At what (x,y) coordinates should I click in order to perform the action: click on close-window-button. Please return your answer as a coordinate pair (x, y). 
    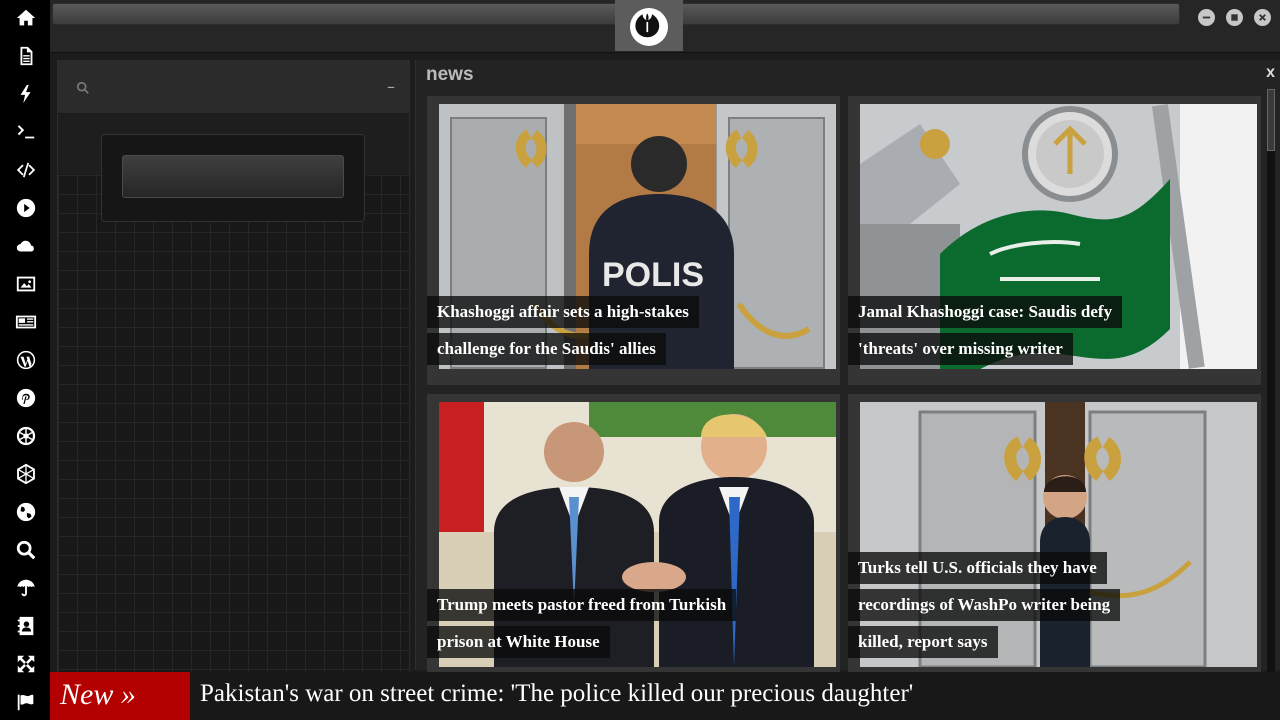
    Looking at the image, I should click on (1262, 17).